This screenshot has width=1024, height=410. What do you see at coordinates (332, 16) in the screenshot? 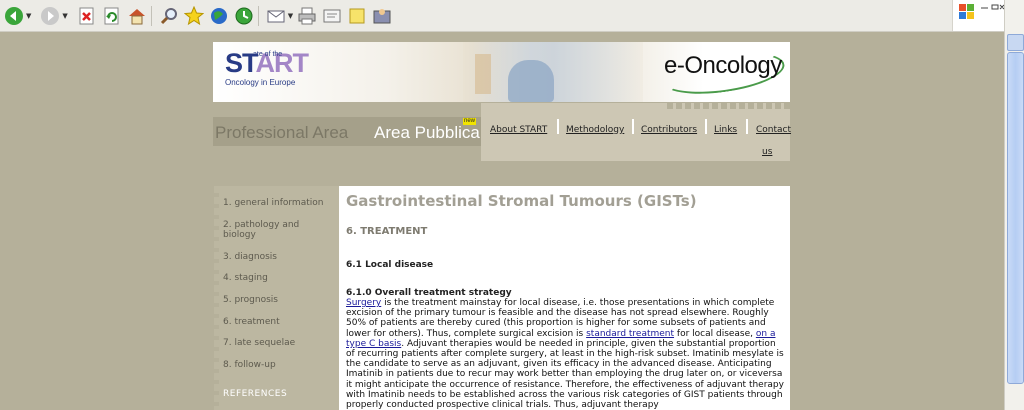
I see `edit-icon` at bounding box center [332, 16].